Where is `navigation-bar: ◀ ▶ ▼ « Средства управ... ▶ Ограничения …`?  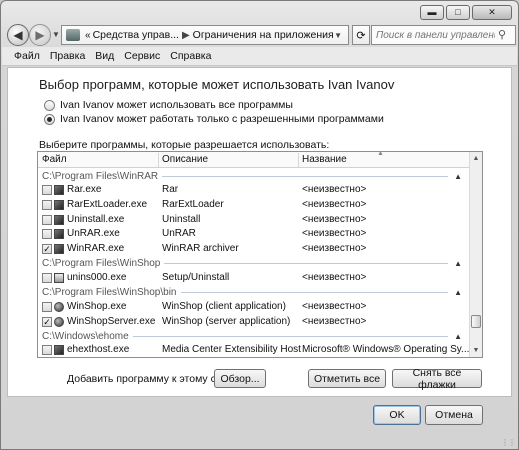
navigation-bar: ◀ ▶ ▼ « Средства управ... ▶ Ограничения … is located at coordinates (260, 35).